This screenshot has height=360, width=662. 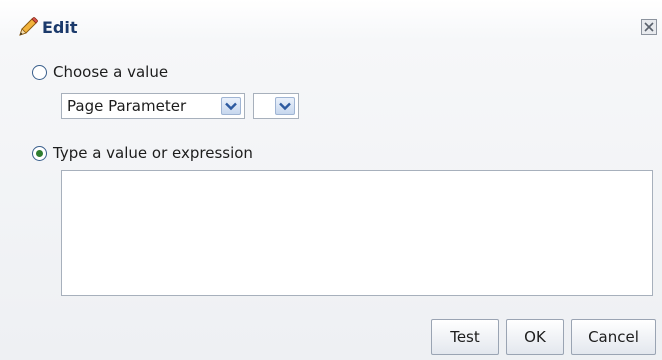 What do you see at coordinates (111, 72) in the screenshot?
I see `choose-value-label: Choose a value` at bounding box center [111, 72].